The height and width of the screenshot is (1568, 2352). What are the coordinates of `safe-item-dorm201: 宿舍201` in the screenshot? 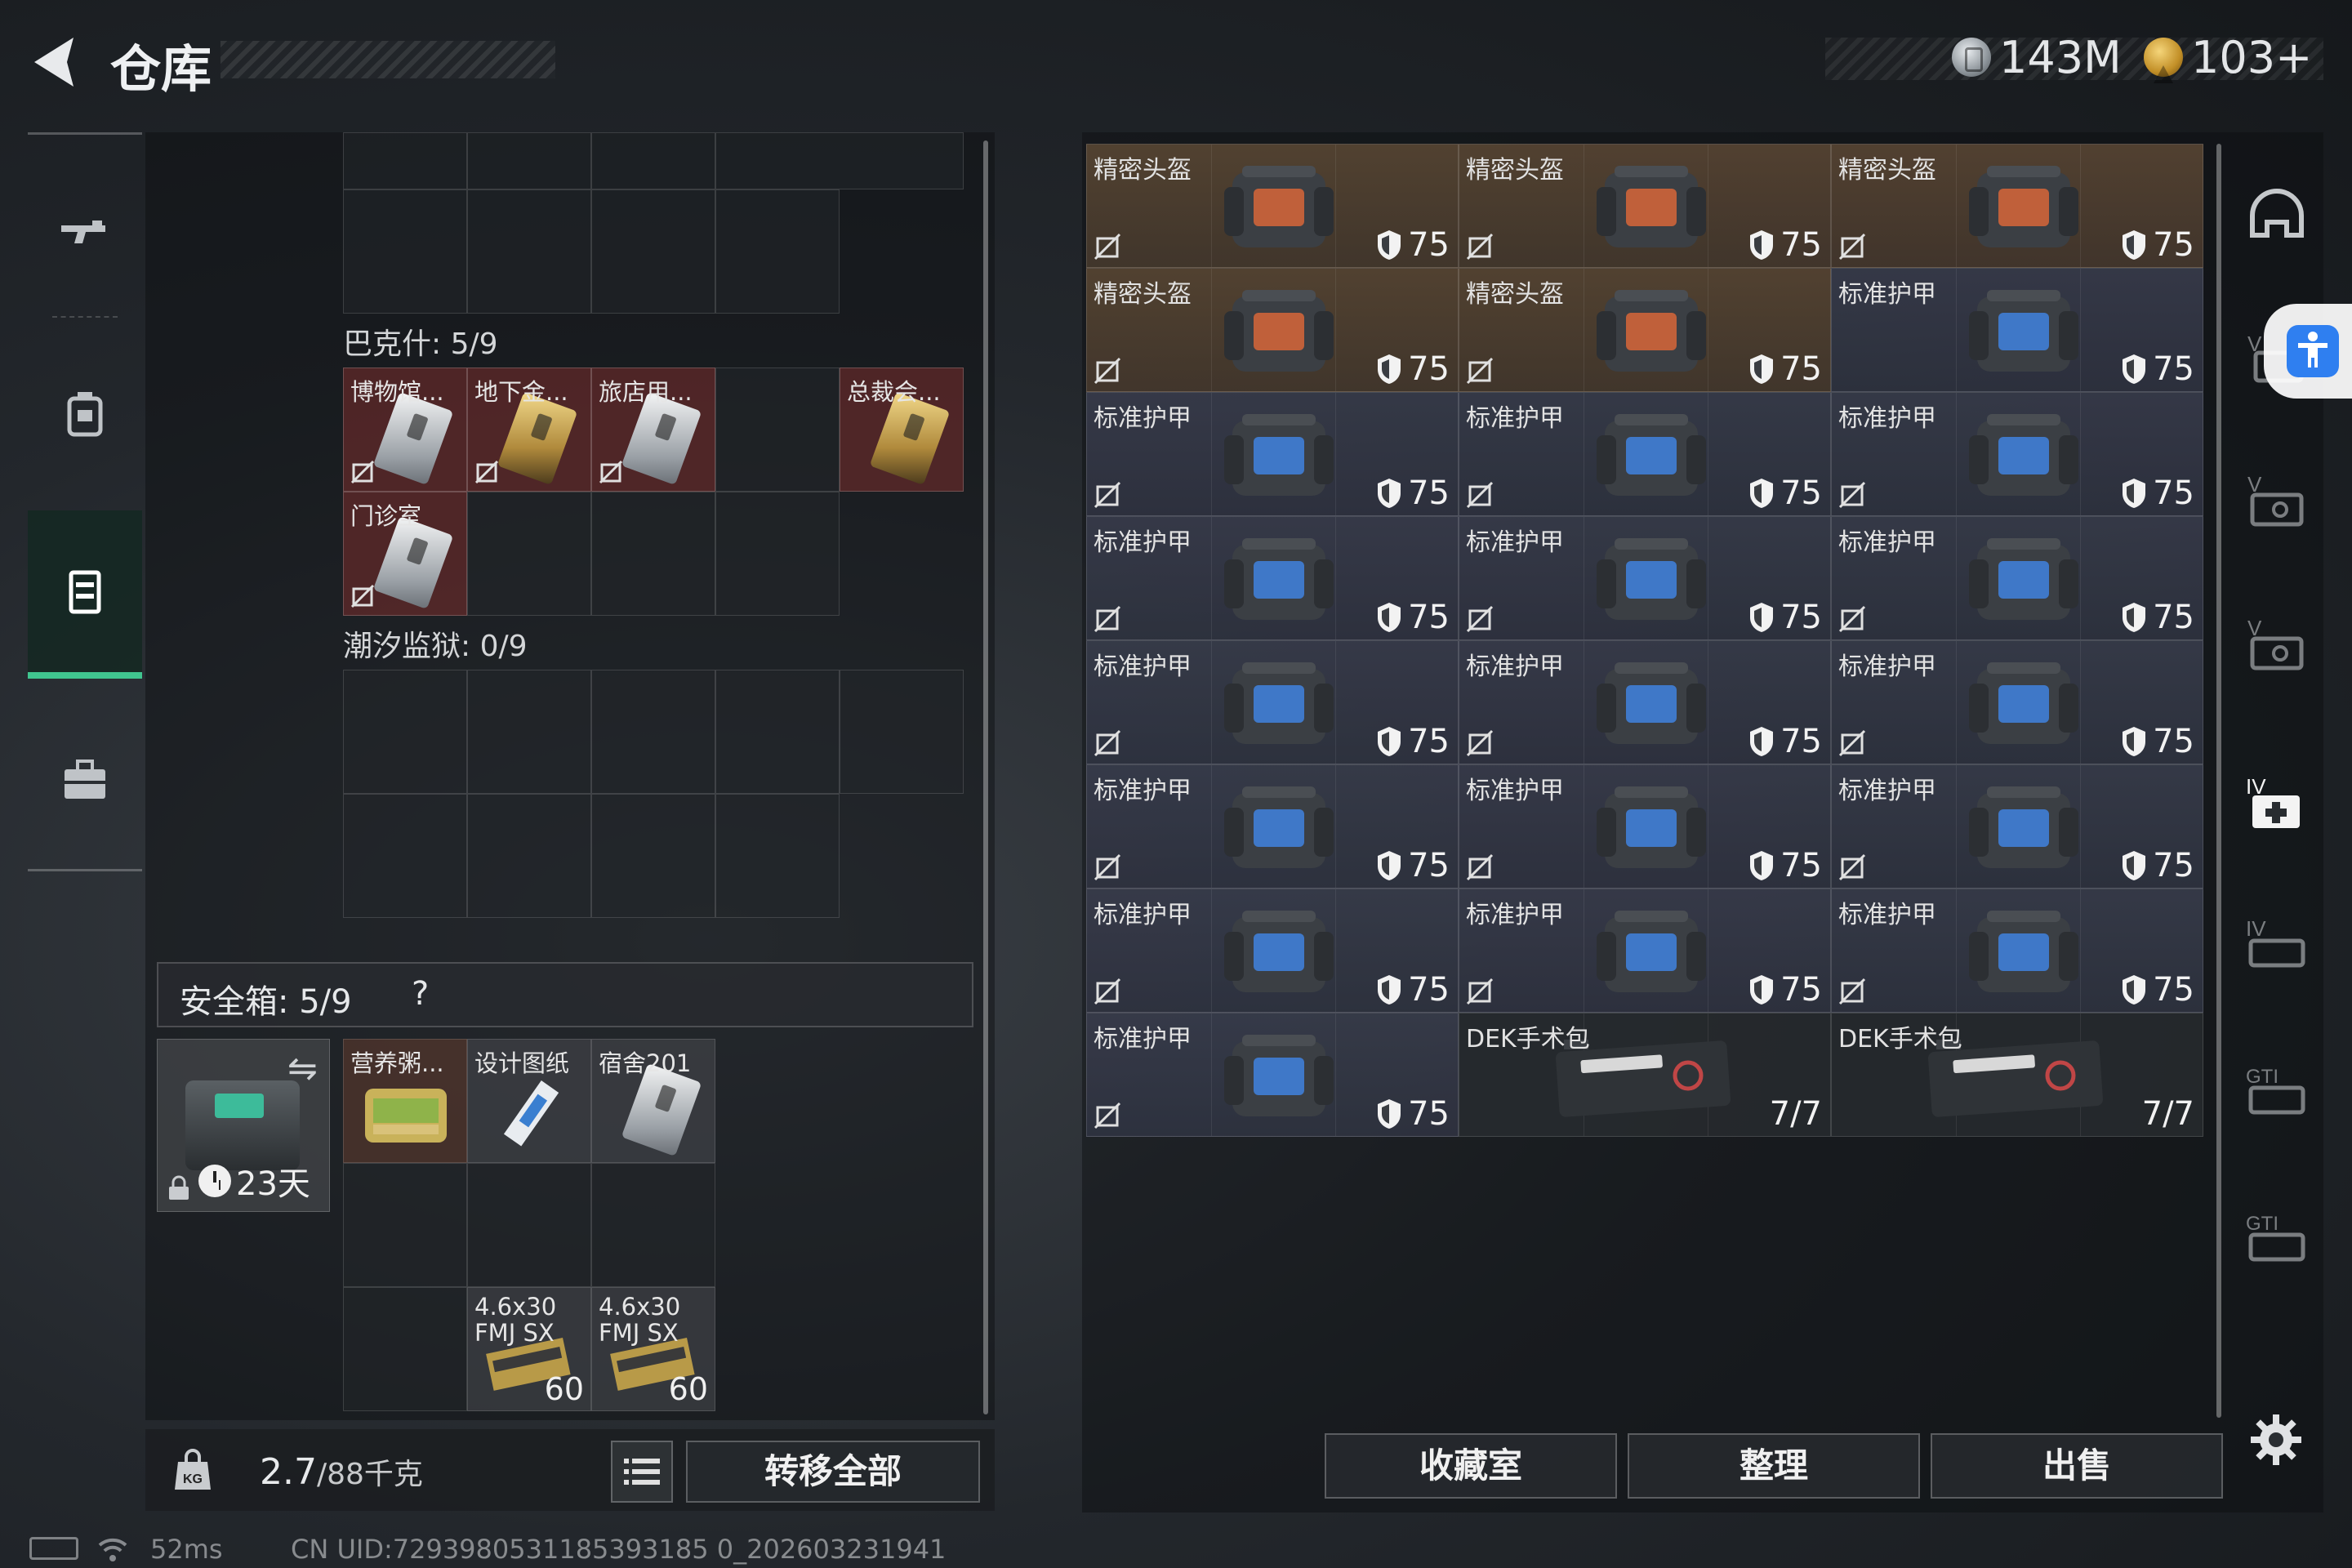 It's located at (653, 1101).